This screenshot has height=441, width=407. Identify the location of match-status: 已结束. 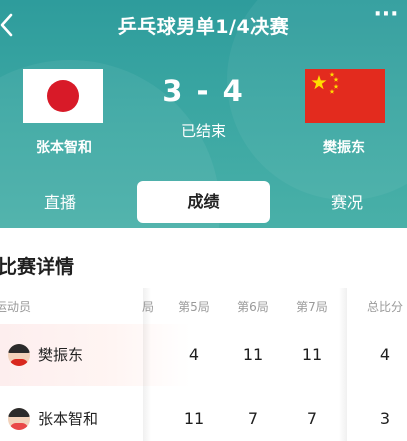
(203, 131).